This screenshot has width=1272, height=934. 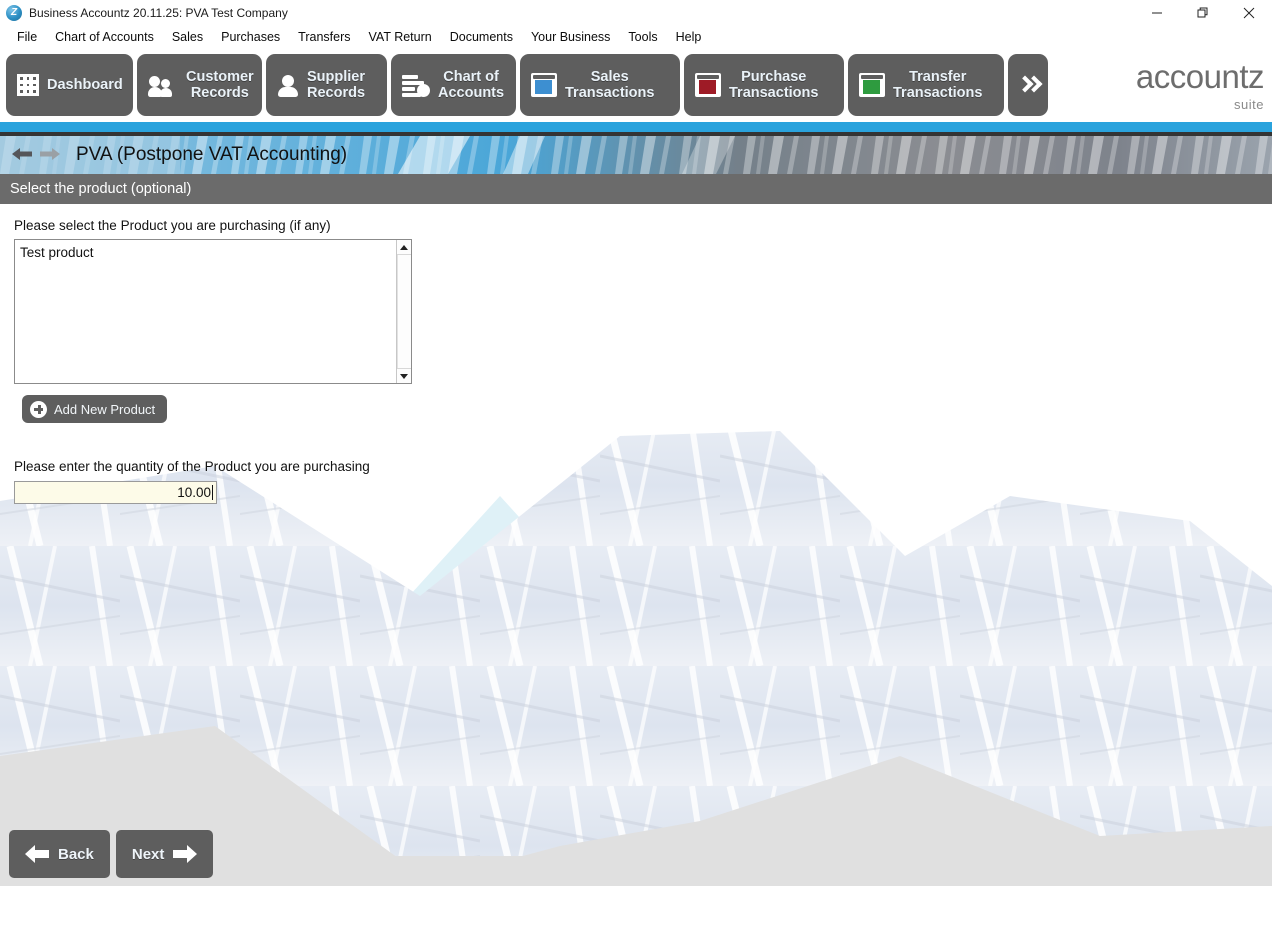 I want to click on toolbar-label-transfer-line2: Transactions, so click(x=938, y=93).